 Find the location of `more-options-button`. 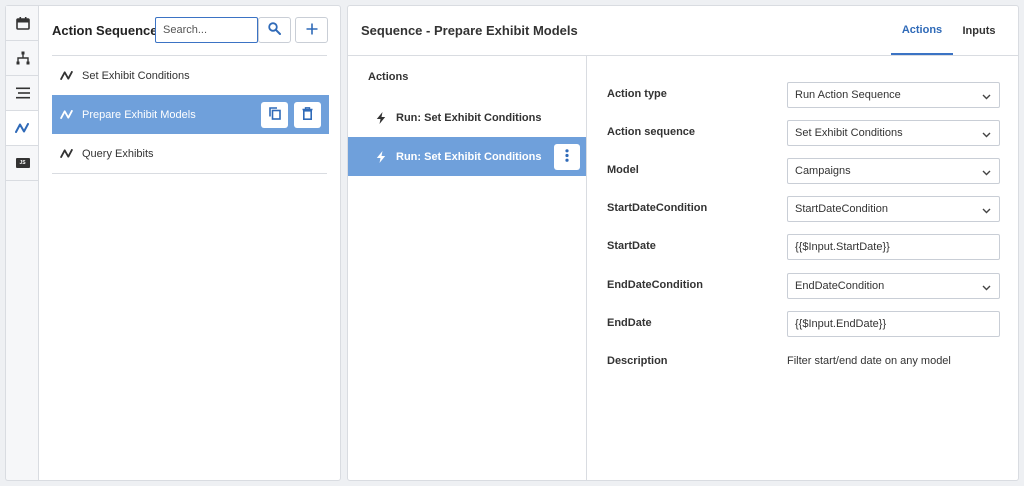

more-options-button is located at coordinates (567, 157).